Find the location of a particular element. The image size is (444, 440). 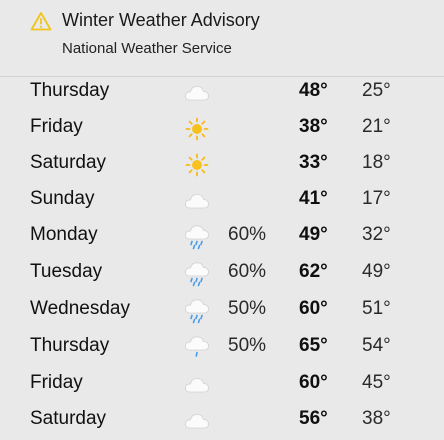

forecast-row: Thursday 50% 65° 54° is located at coordinates (222, 349).